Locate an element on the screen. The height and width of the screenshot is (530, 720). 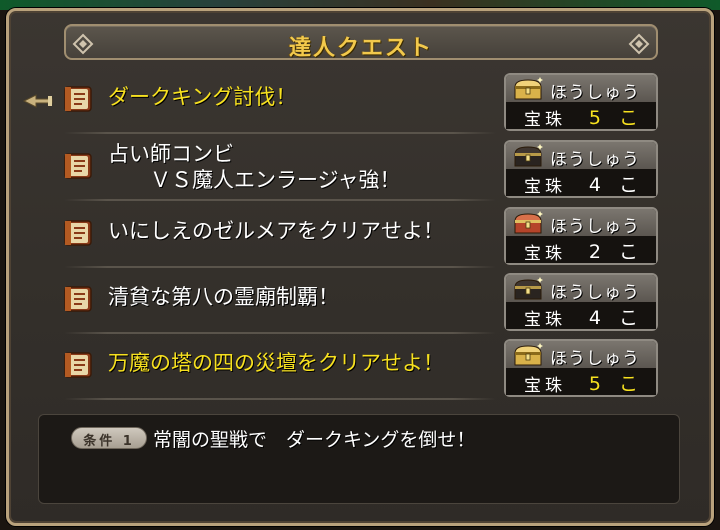
reward-box: ほうしゅう 宝珠 2 こ is located at coordinates (581, 236).